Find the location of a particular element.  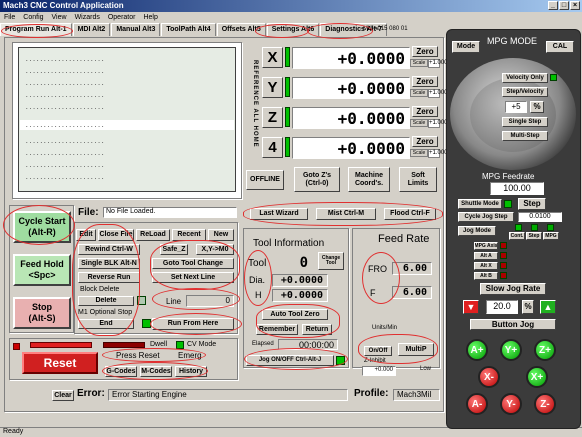

alt-a-button: Alt A is located at coordinates (486, 256).